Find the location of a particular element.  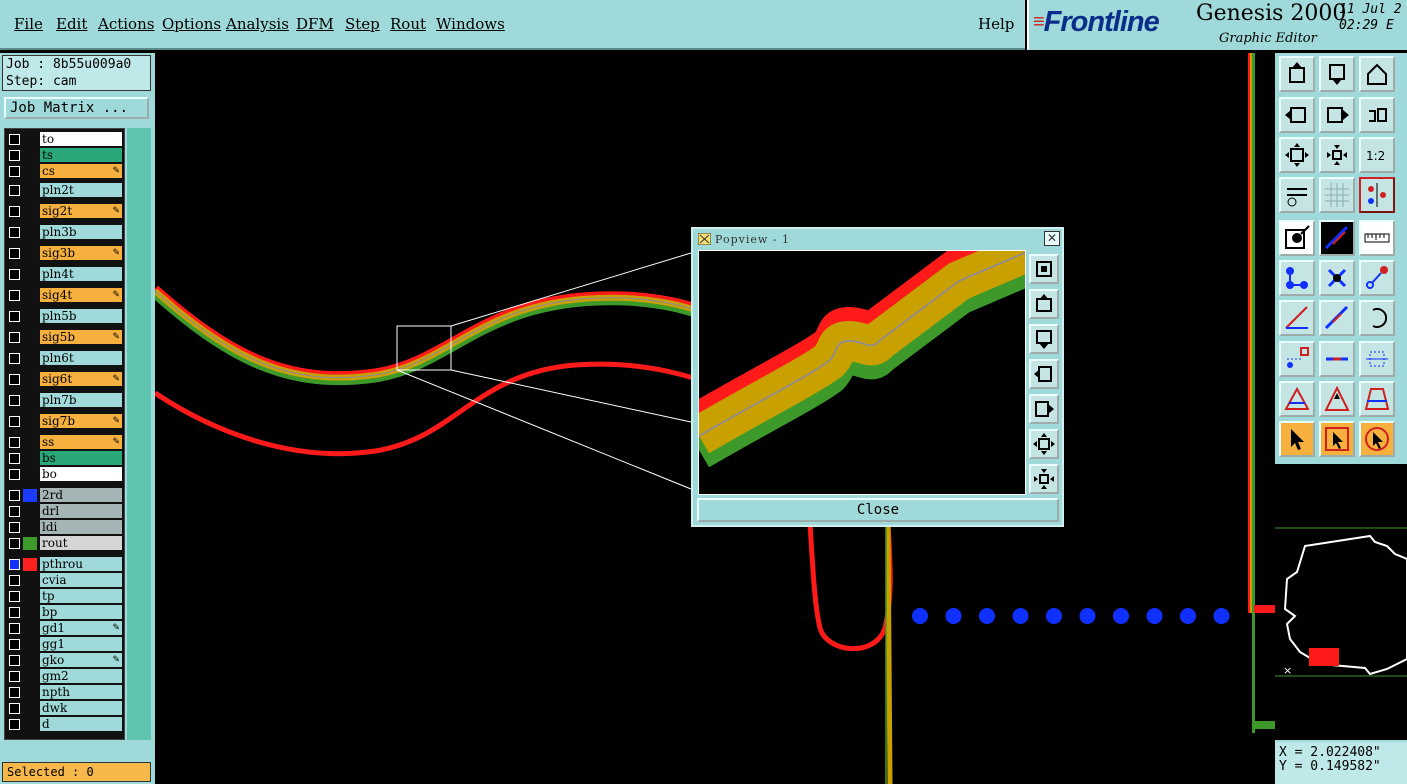

layer-row-to: to is located at coordinates (64, 139).